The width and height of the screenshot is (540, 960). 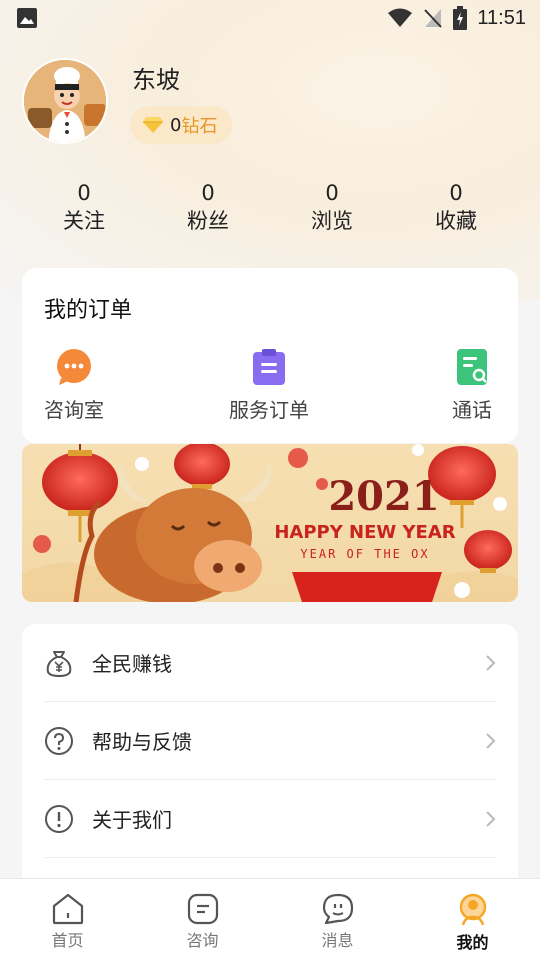 I want to click on wifi-icon, so click(x=400, y=18).